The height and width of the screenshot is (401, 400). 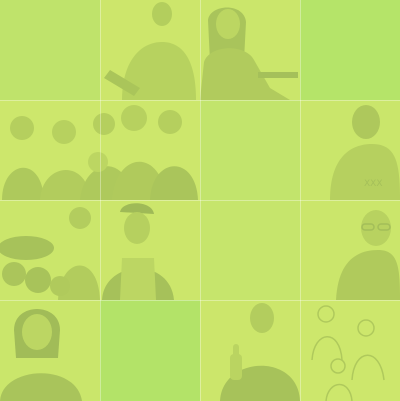 I want to click on tile-family-sketch, so click(x=350, y=350).